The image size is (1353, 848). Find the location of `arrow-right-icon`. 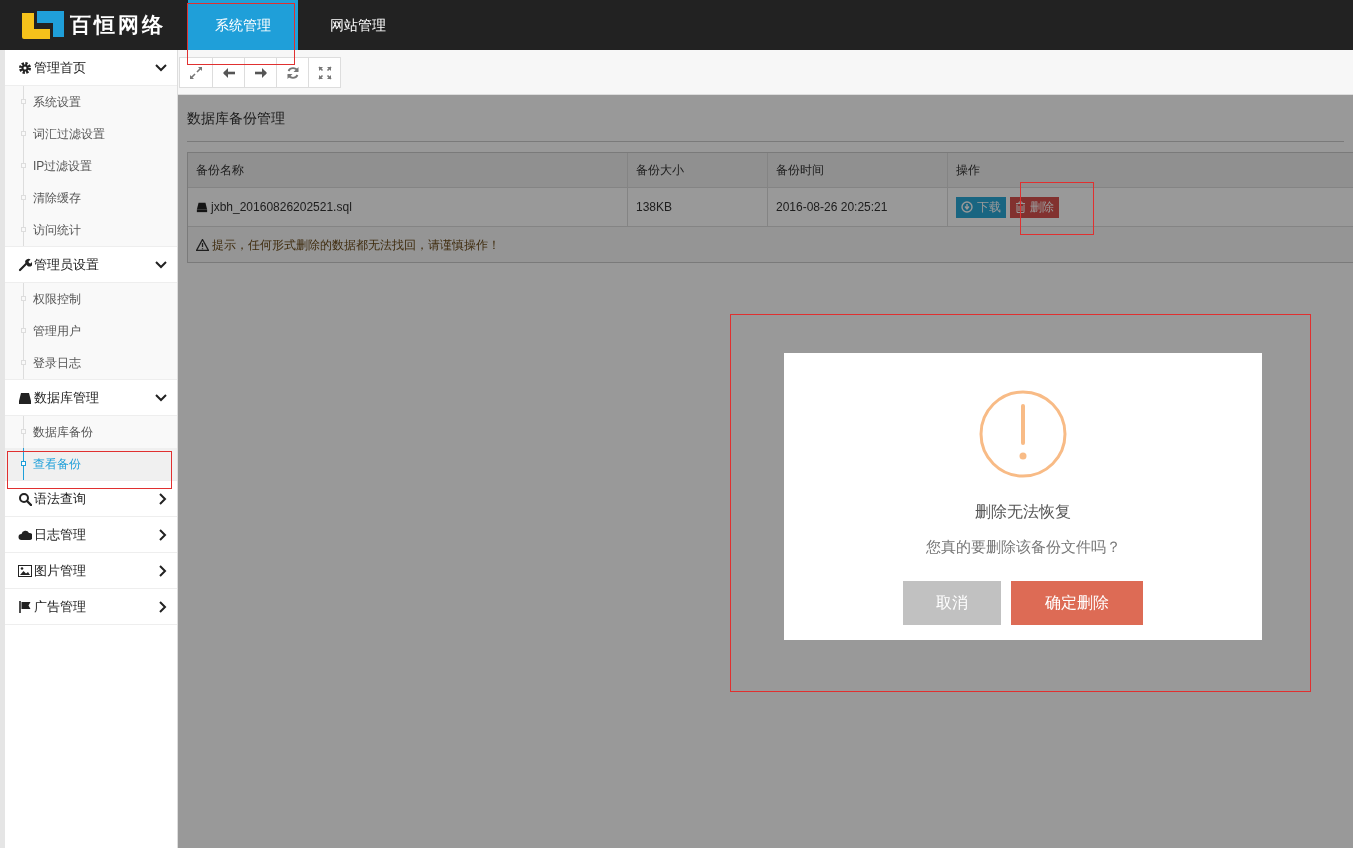

arrow-right-icon is located at coordinates (260, 72).